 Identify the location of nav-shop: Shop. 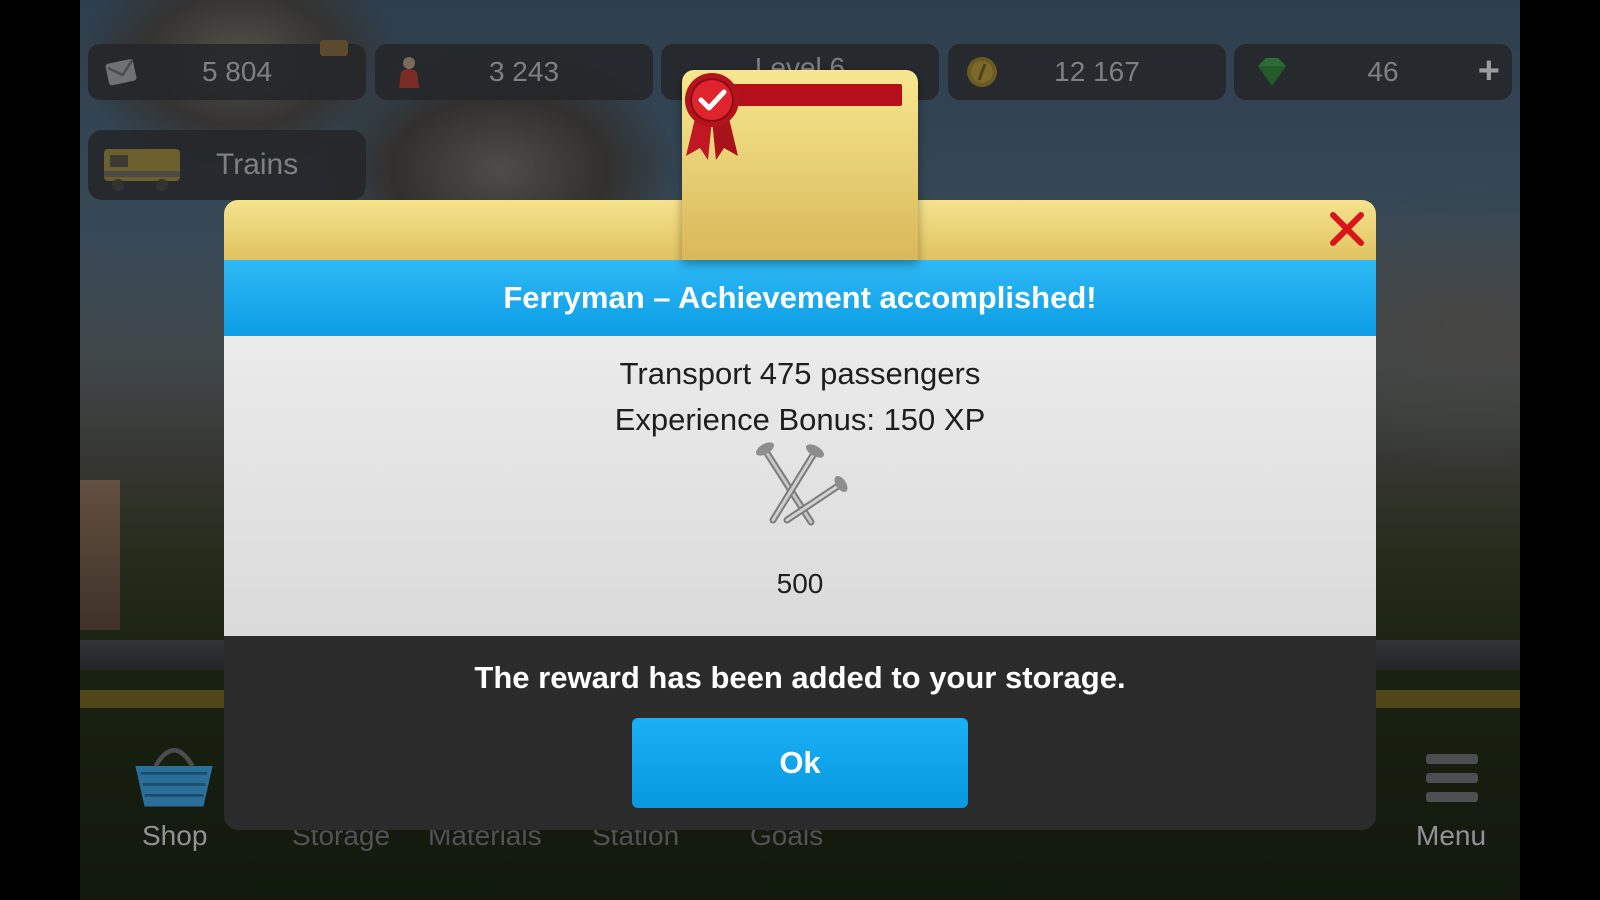
(174, 836).